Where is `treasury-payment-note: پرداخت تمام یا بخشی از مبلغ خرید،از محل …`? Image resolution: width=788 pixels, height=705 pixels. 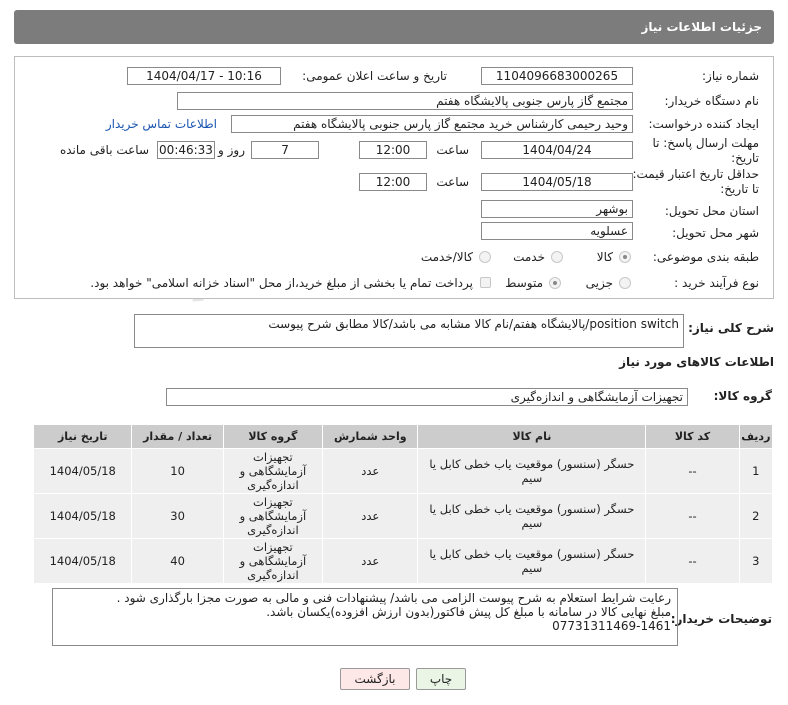 treasury-payment-note: پرداخت تمام یا بخشی از مبلغ خرید،از محل … is located at coordinates (281, 283).